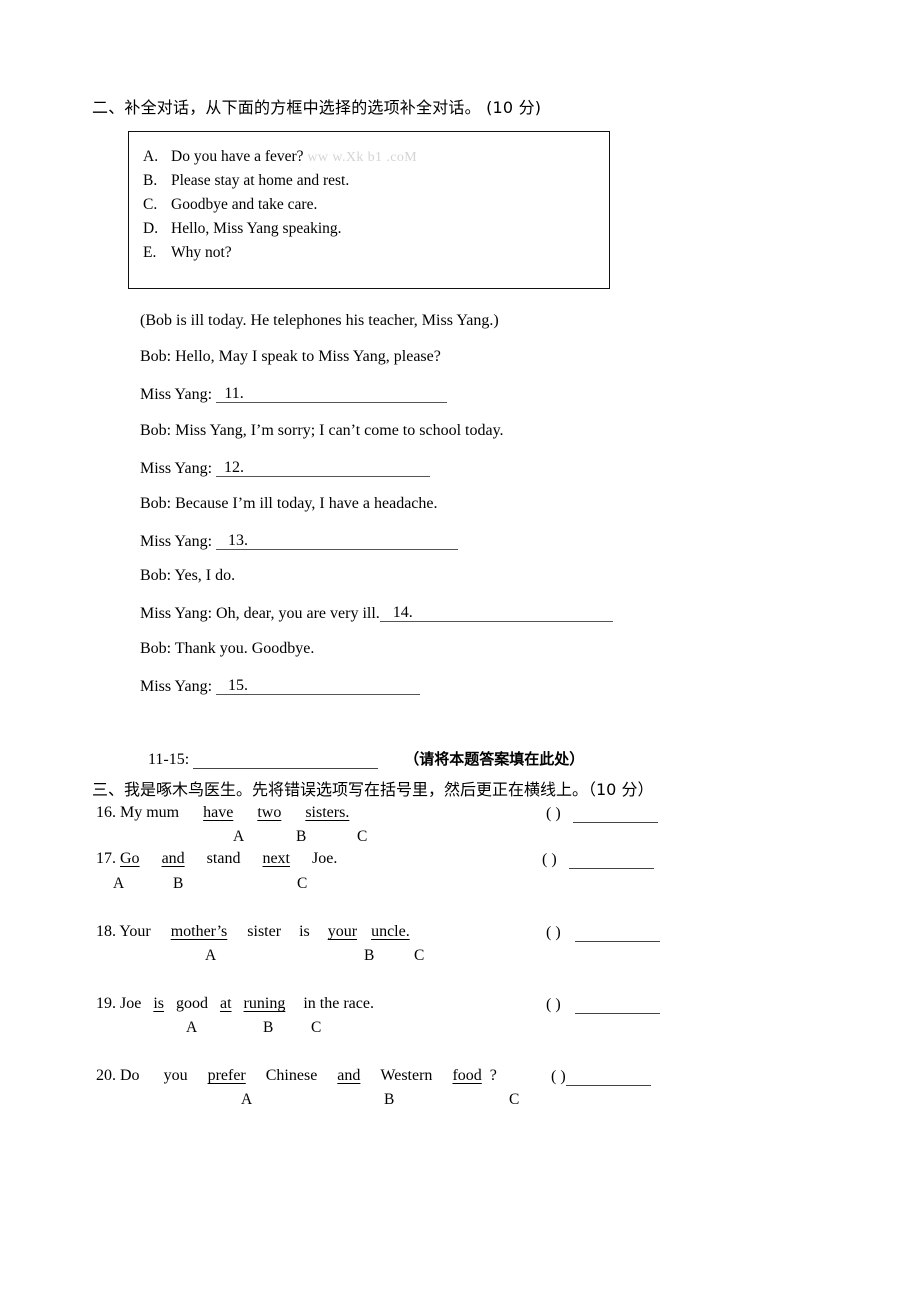 The width and height of the screenshot is (920, 1302). I want to click on q20-word-chinese: Chinese, so click(291, 1075).